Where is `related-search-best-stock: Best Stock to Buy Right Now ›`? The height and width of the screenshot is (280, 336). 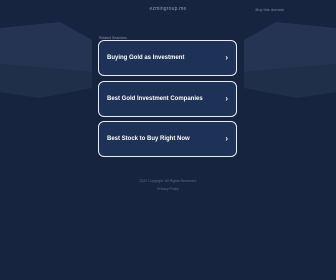 related-search-best-stock: Best Stock to Buy Right Now › is located at coordinates (167, 139).